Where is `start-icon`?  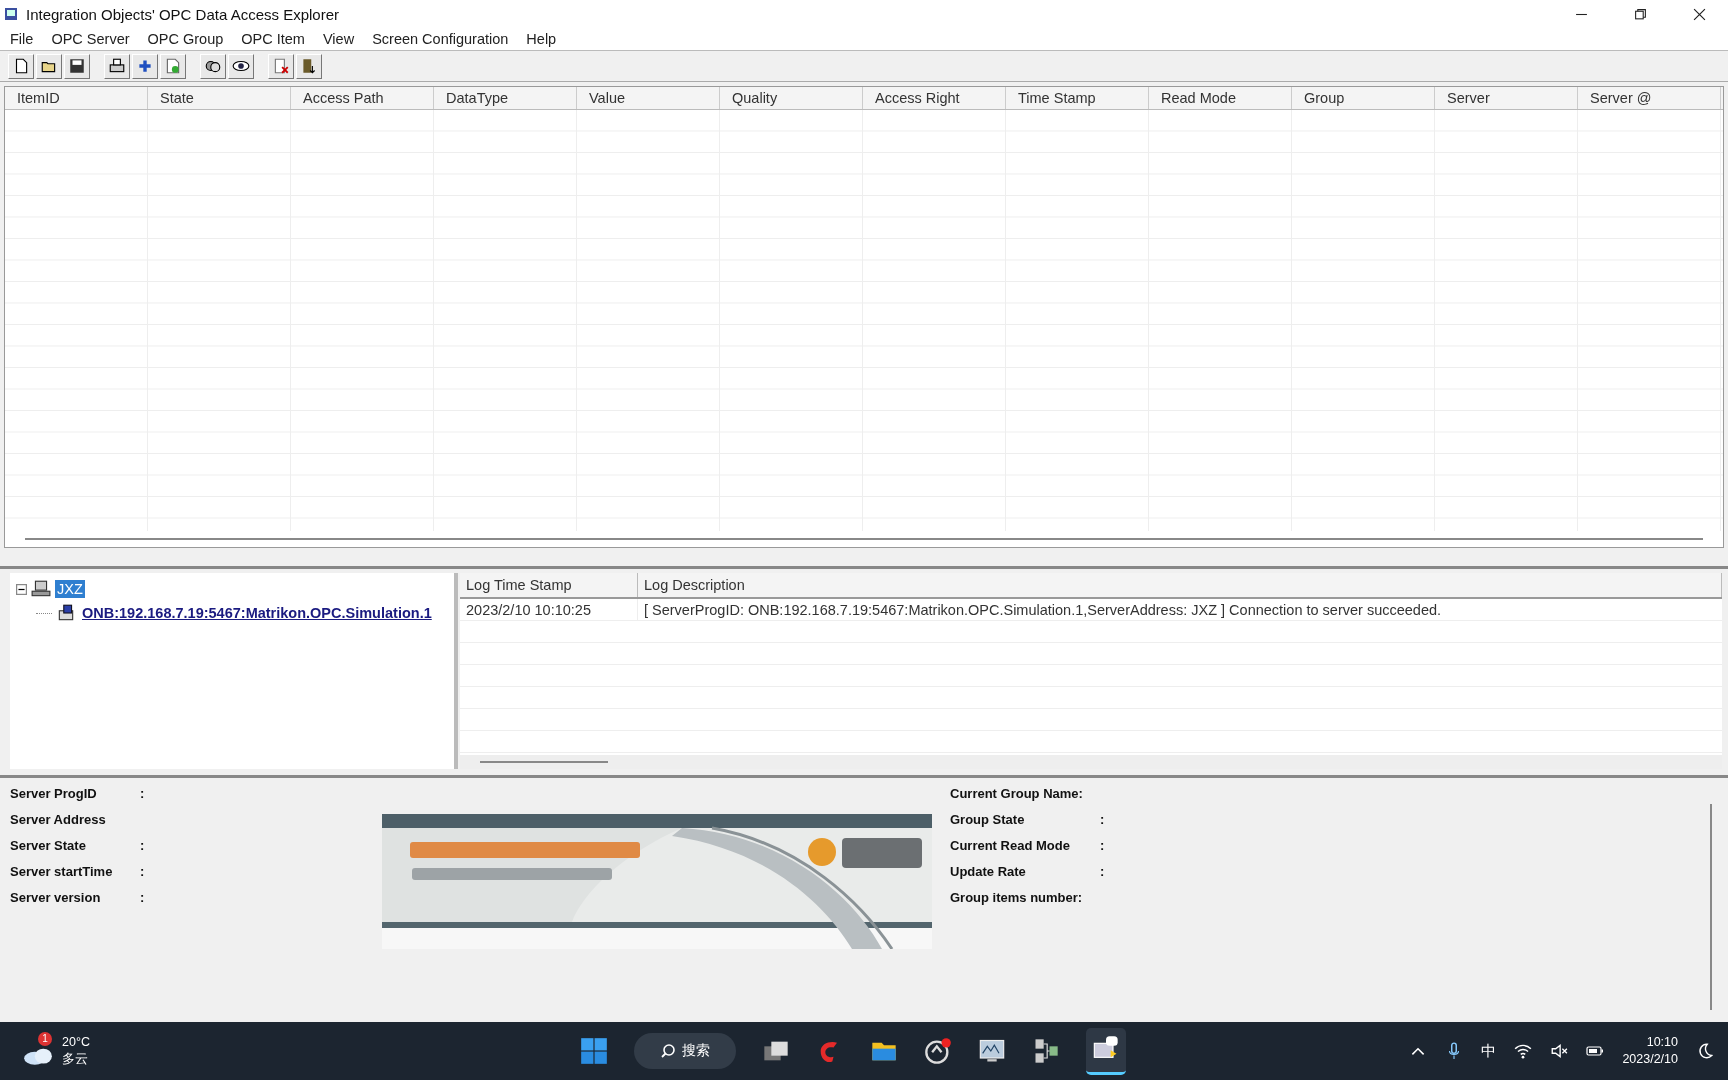 start-icon is located at coordinates (594, 1051).